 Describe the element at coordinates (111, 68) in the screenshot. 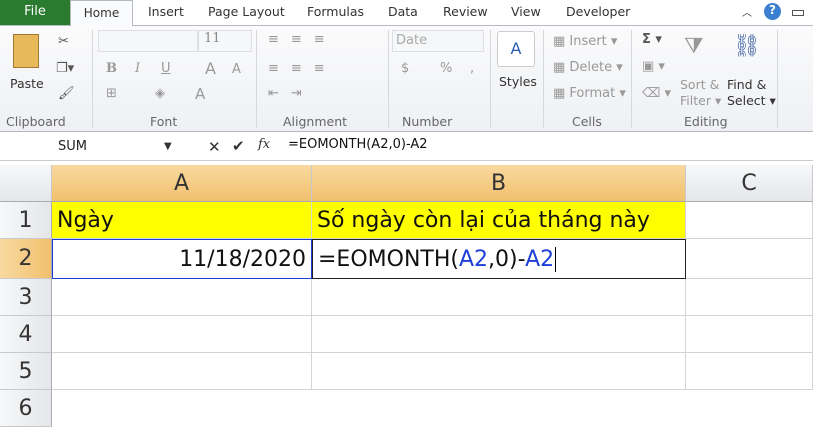

I see `bold-button: B` at that location.